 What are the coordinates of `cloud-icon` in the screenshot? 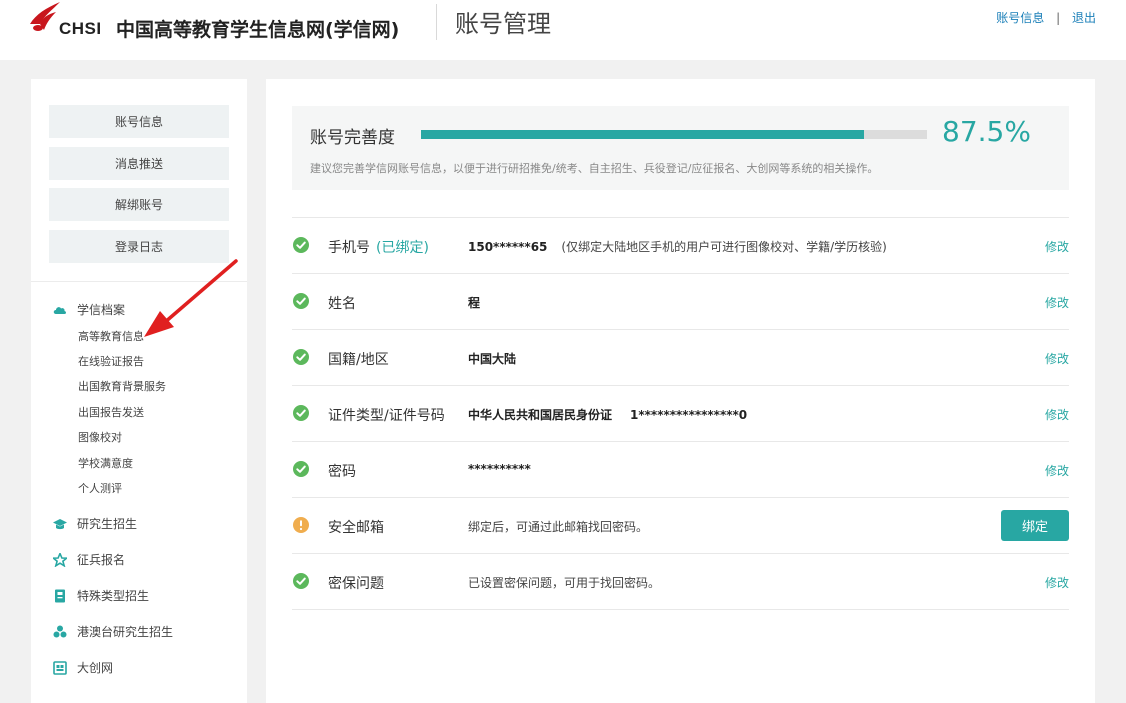 It's located at (60, 310).